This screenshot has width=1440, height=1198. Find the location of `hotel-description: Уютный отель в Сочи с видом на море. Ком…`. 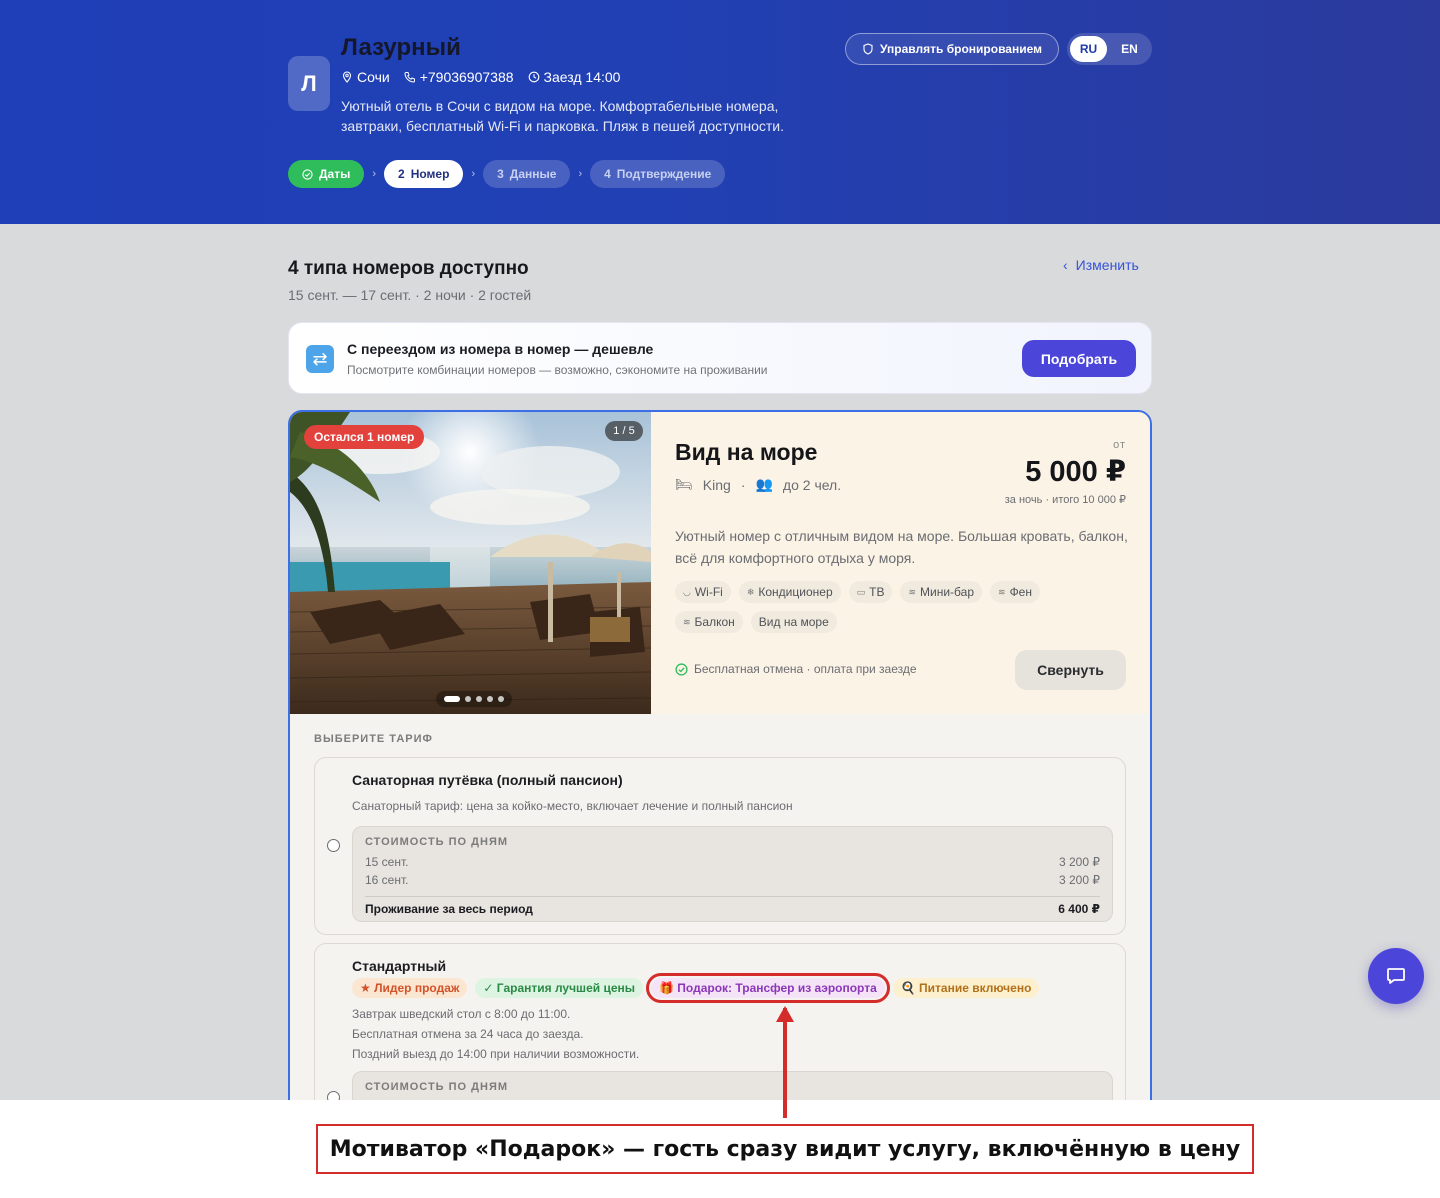

hotel-description: Уютный отель в Сочи с видом на море. Ком… is located at coordinates (562, 116).